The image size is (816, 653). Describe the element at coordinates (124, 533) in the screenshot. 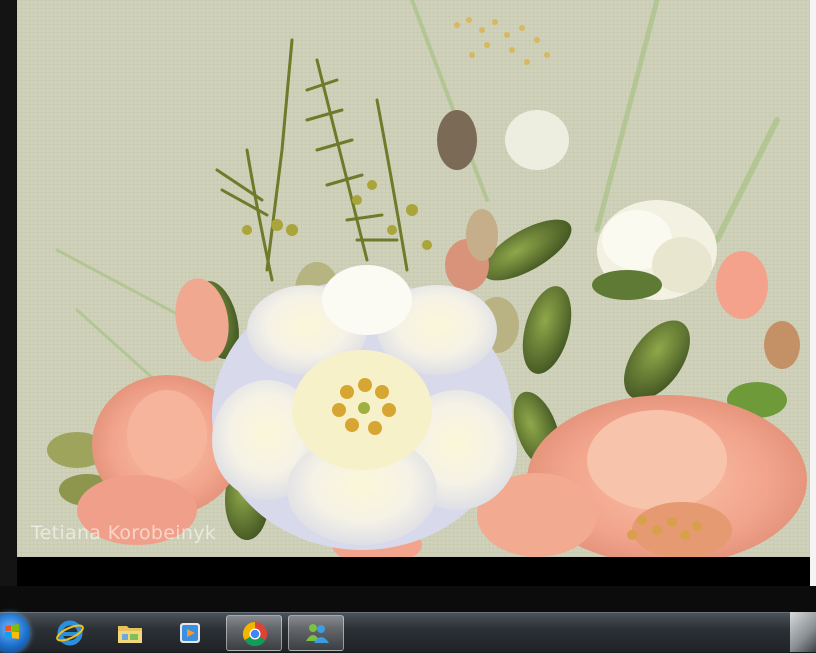

I see `photo-watermark: Tetiana Korobeinyk` at that location.